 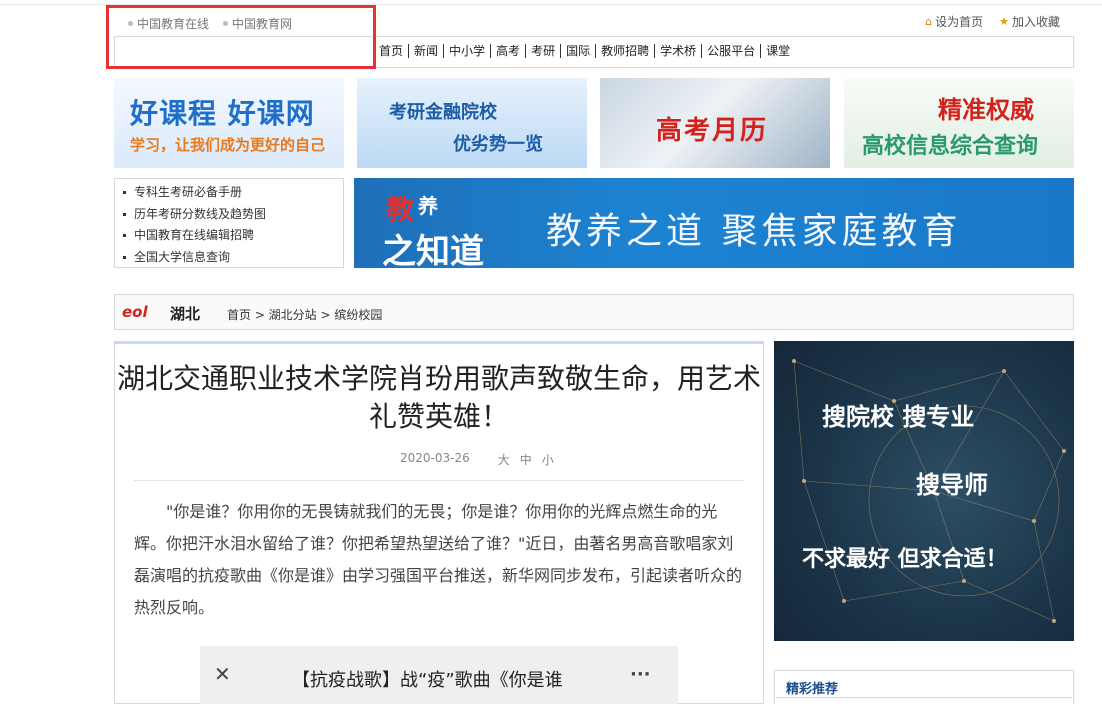 I want to click on nav-item-teacher-jobs: 教师招聘, so click(x=626, y=51).